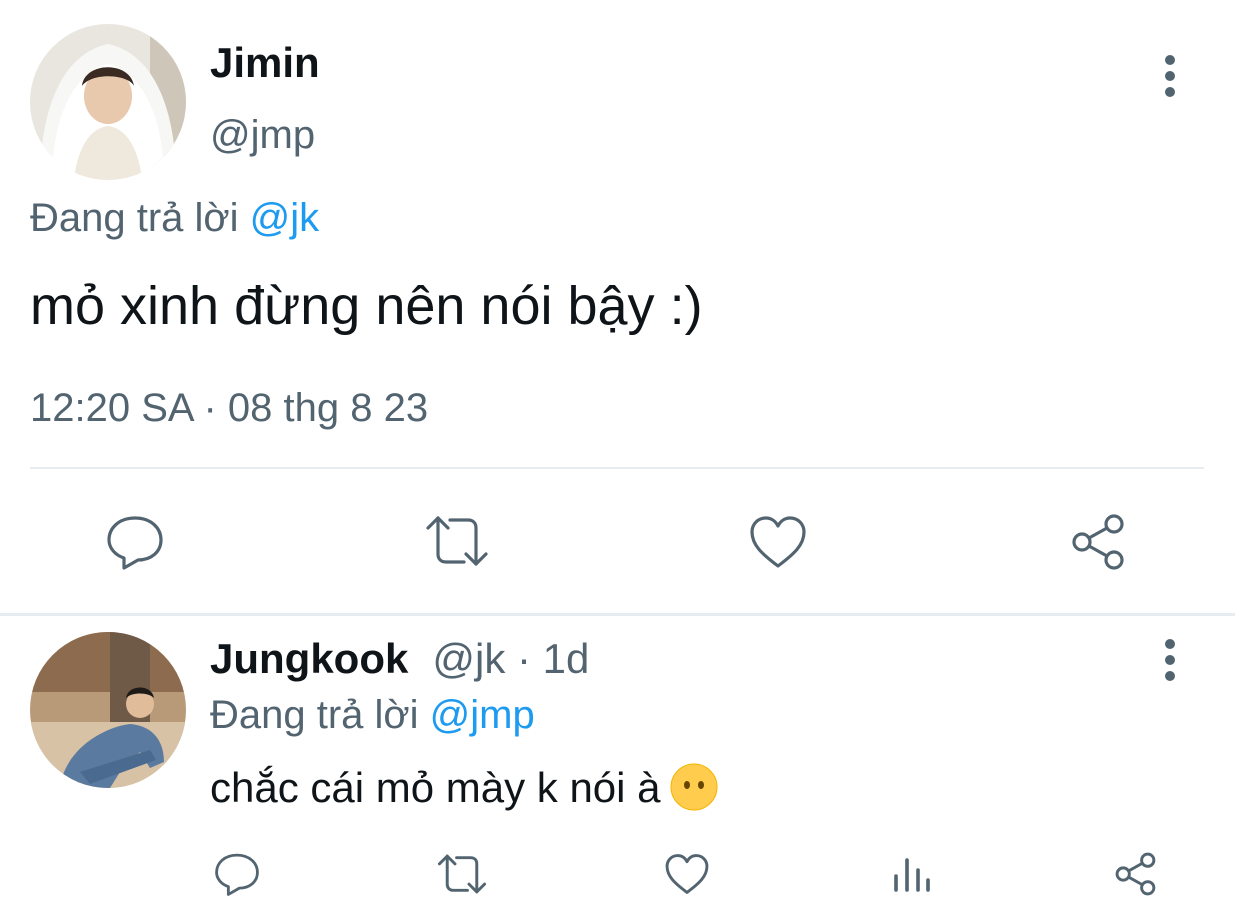 This screenshot has width=1235, height=924. I want to click on author-handle: @jmp, so click(262, 135).